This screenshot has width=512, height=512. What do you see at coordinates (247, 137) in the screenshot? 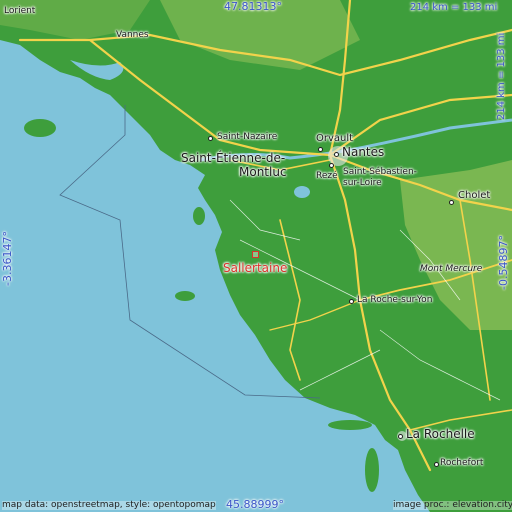
I see `place-saint-nazaire: Saint-Nazaire` at bounding box center [247, 137].